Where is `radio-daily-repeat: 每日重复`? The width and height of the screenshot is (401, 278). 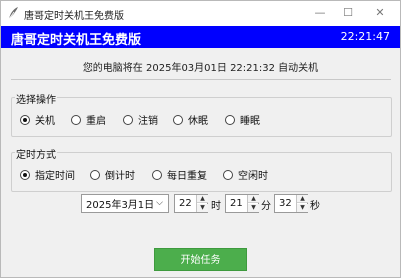
radio-daily-repeat: 每日重复 is located at coordinates (179, 174).